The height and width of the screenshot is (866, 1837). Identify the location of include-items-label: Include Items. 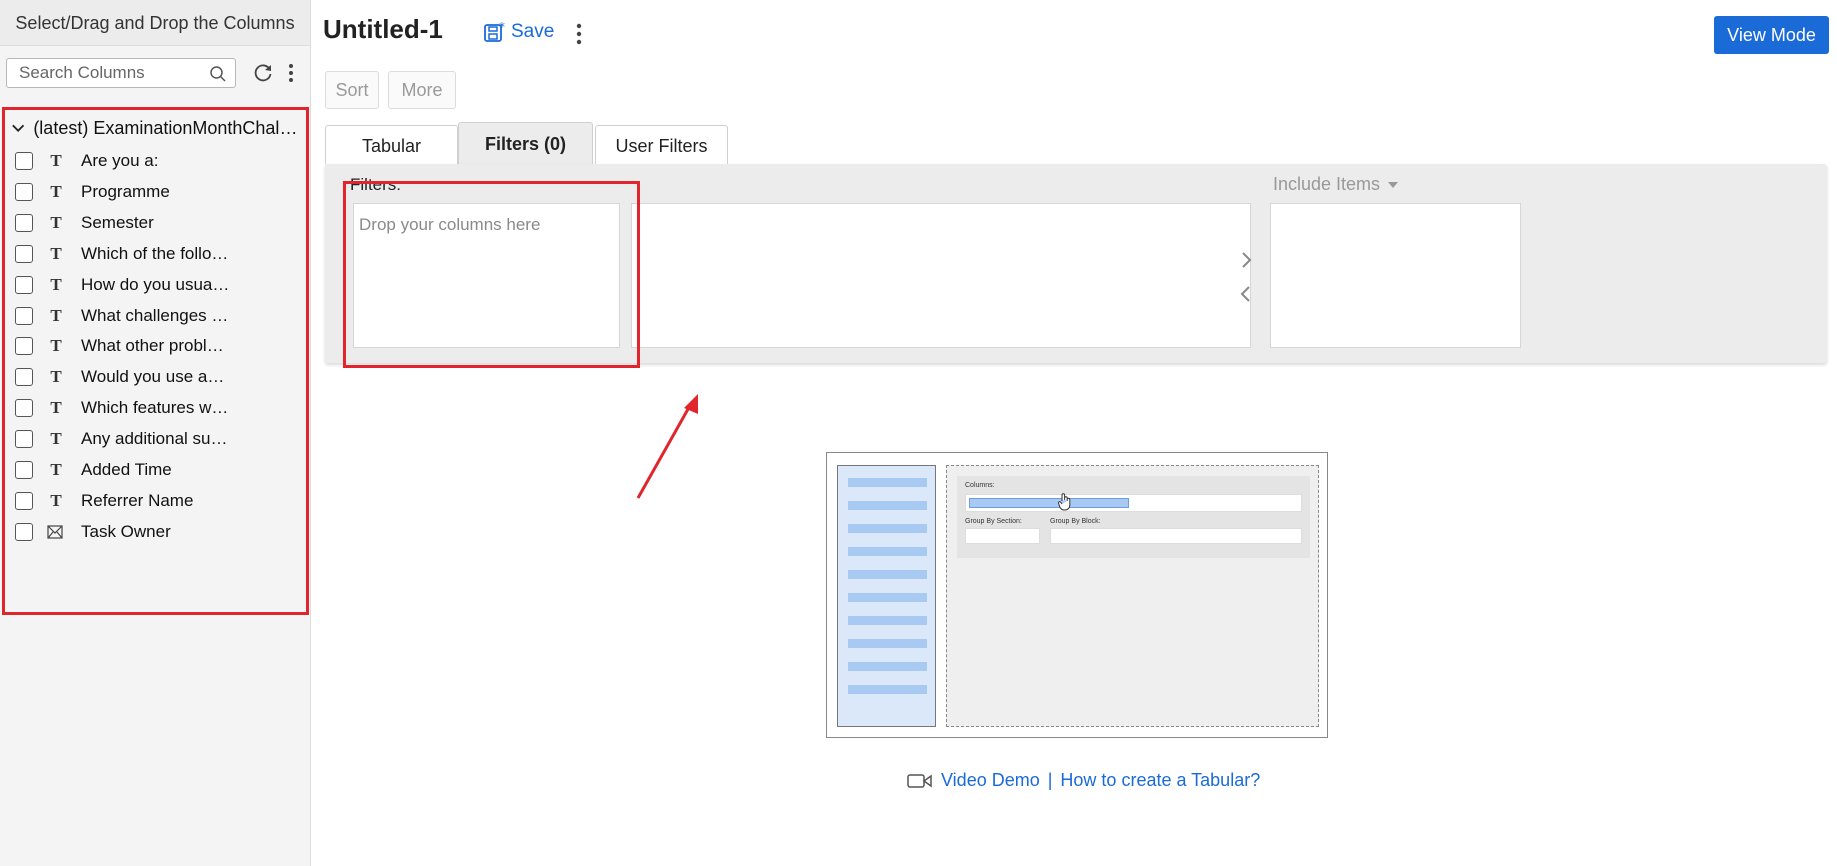
(1327, 184).